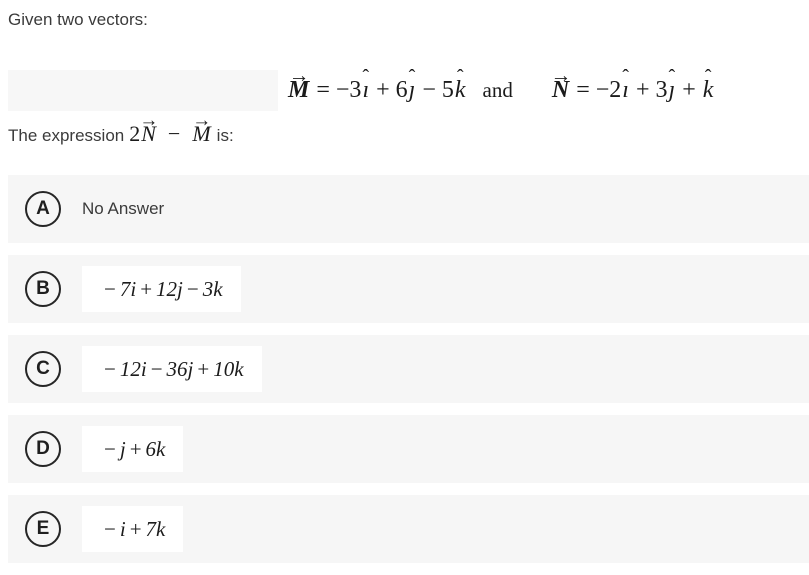 The width and height of the screenshot is (809, 575). What do you see at coordinates (43, 529) in the screenshot?
I see `option-letter-badge-e: E` at bounding box center [43, 529].